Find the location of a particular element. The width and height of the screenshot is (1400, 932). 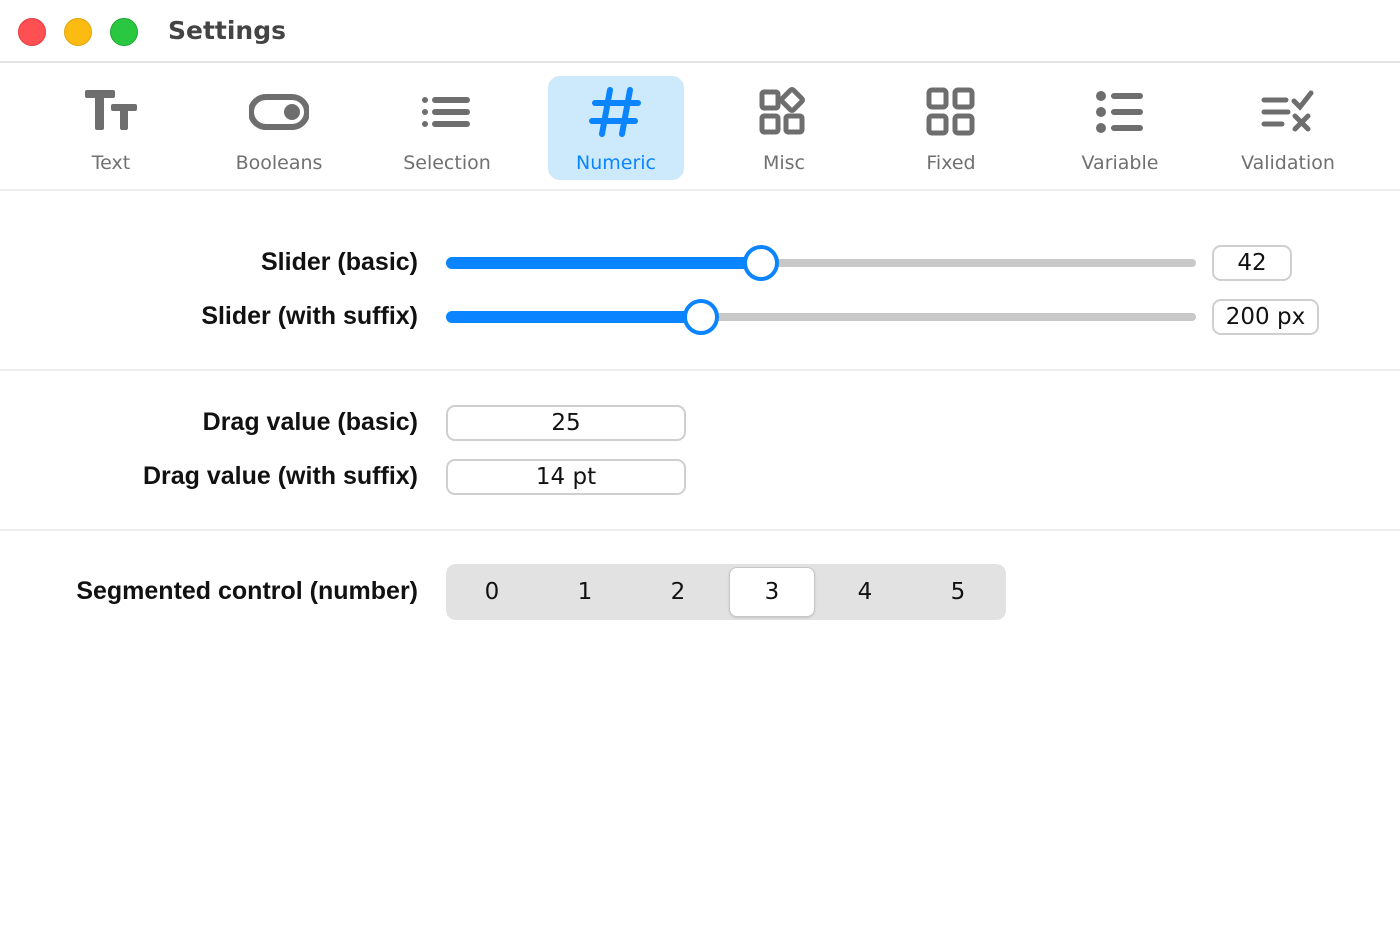

drag-basic-label: Drag value (basic) is located at coordinates (310, 422).